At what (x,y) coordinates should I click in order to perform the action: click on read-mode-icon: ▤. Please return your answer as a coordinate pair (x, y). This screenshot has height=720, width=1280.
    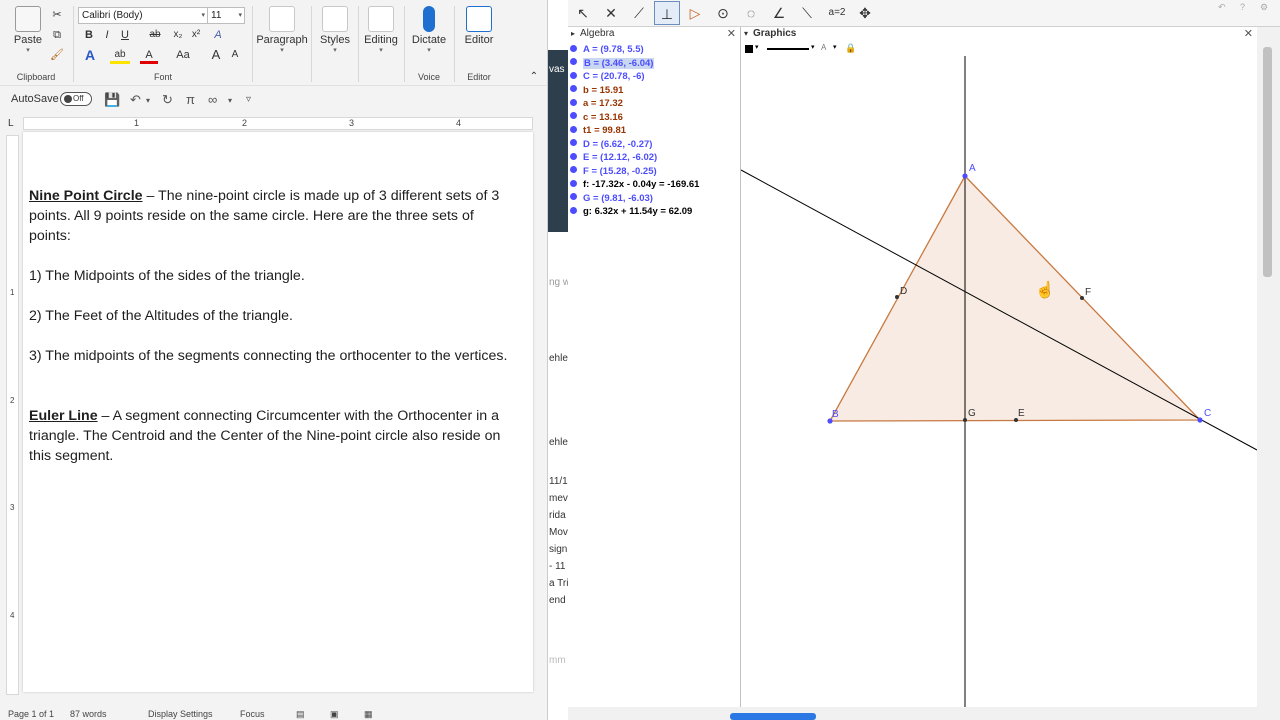
    Looking at the image, I should click on (300, 714).